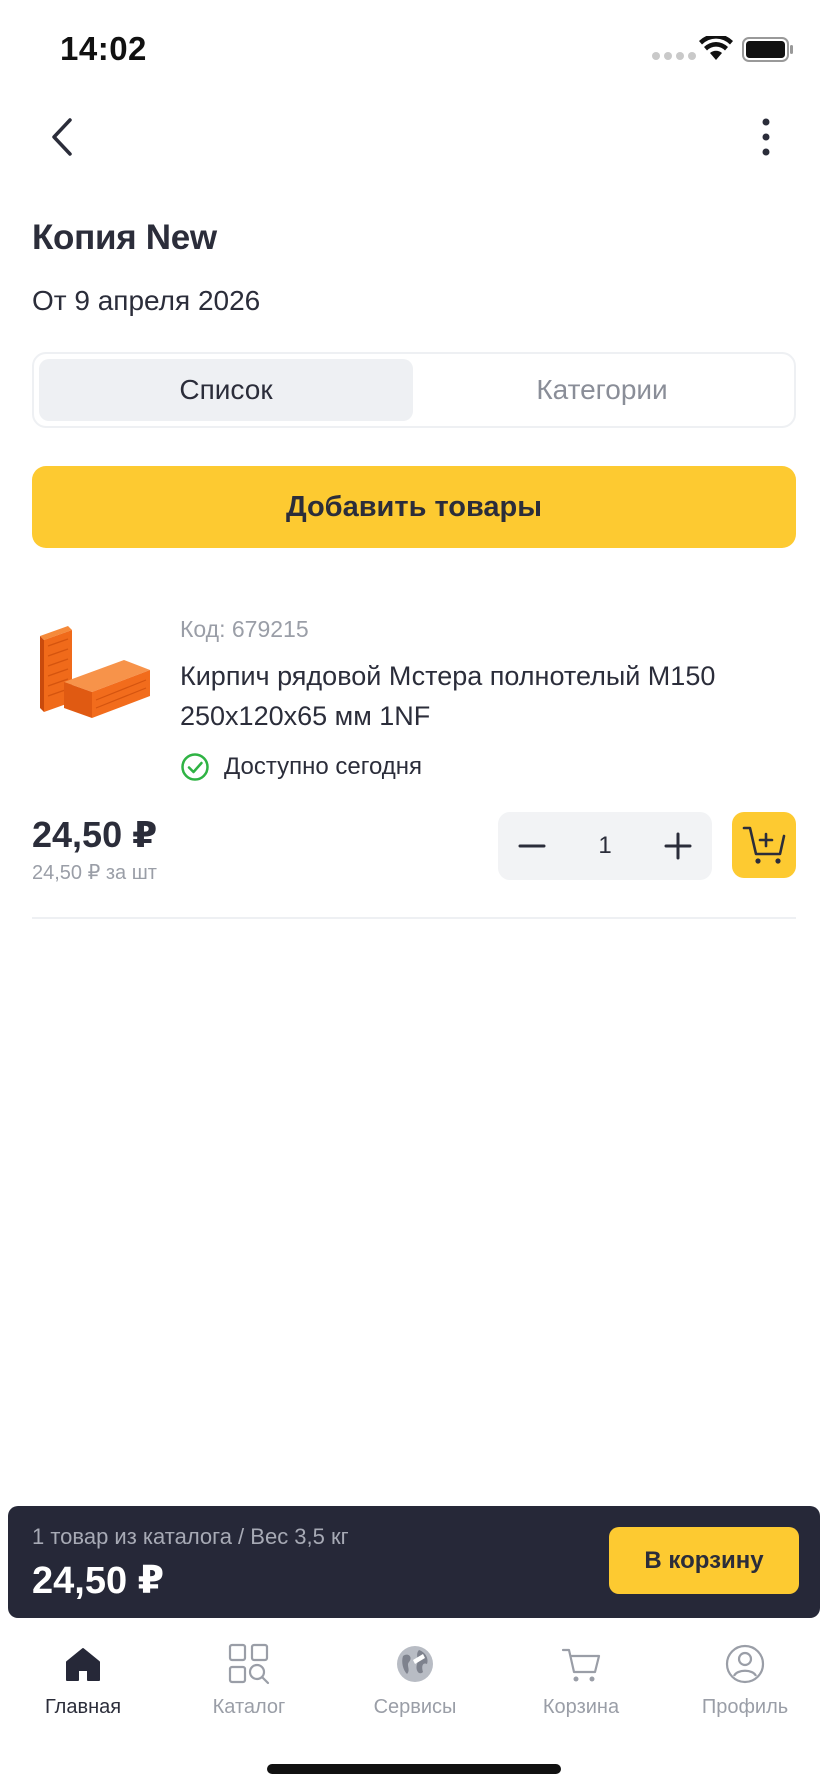  I want to click on page-title: Копия New, so click(124, 237).